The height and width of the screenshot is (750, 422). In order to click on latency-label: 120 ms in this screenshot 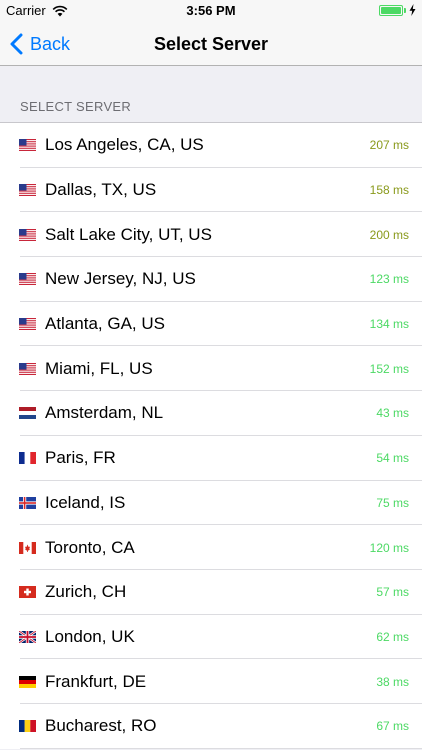, I will do `click(389, 547)`.